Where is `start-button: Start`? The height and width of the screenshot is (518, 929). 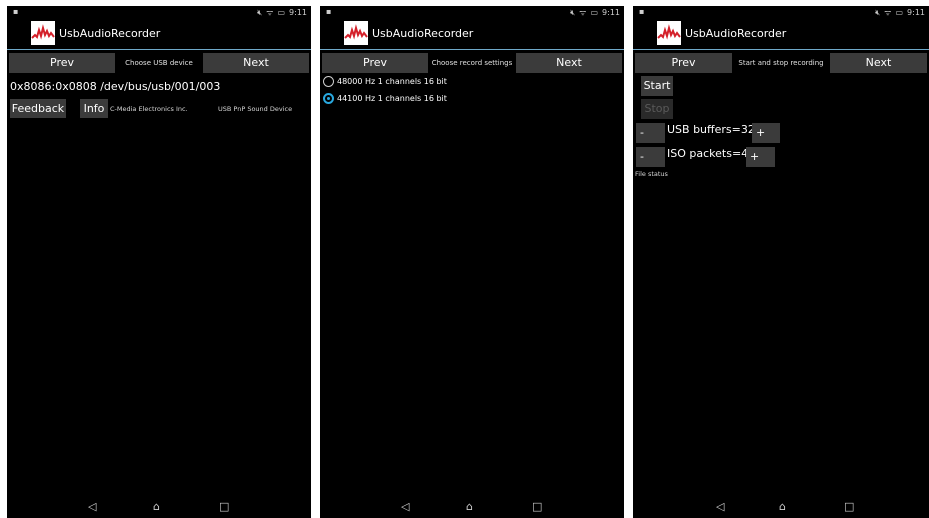
start-button: Start is located at coordinates (657, 86).